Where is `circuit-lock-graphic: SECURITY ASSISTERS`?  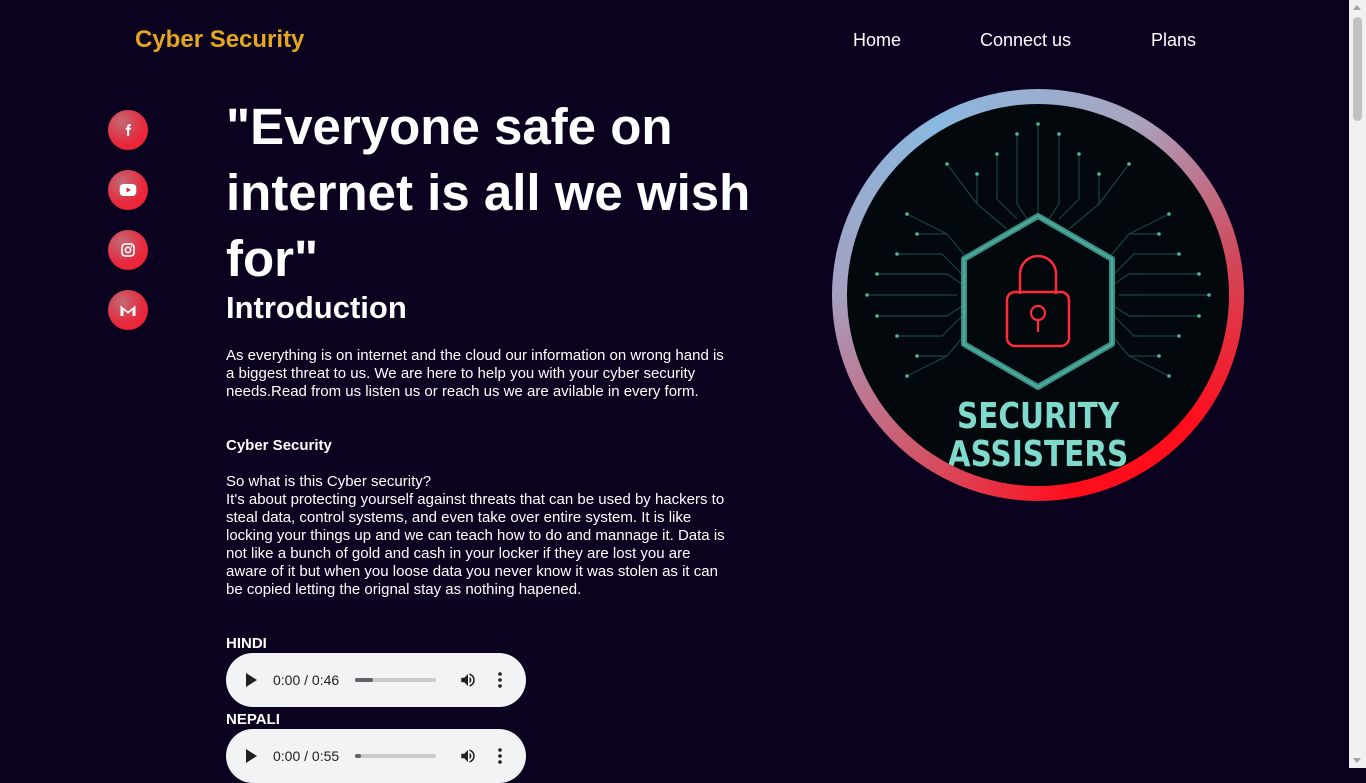
circuit-lock-graphic: SECURITY ASSISTERS is located at coordinates (1038, 298).